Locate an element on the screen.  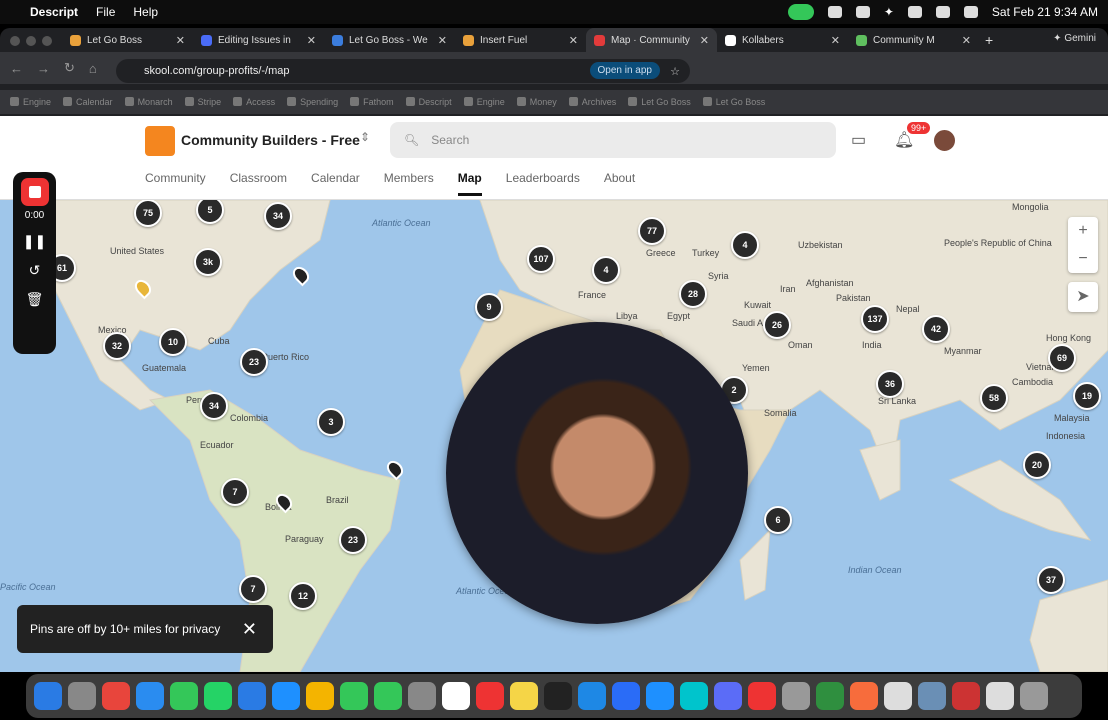
bookmark: Engine is located at coordinates (484, 102).